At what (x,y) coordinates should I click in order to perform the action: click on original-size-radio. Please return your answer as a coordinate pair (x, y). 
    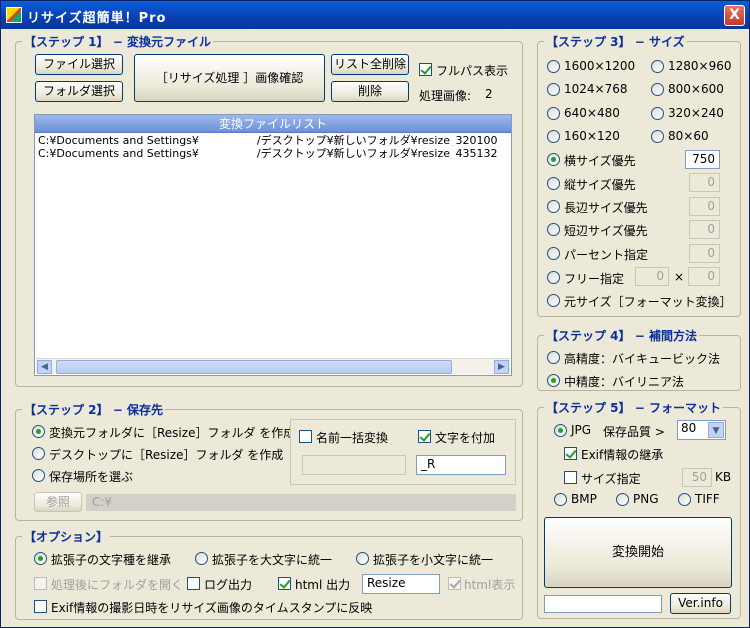
    Looking at the image, I should click on (553, 300).